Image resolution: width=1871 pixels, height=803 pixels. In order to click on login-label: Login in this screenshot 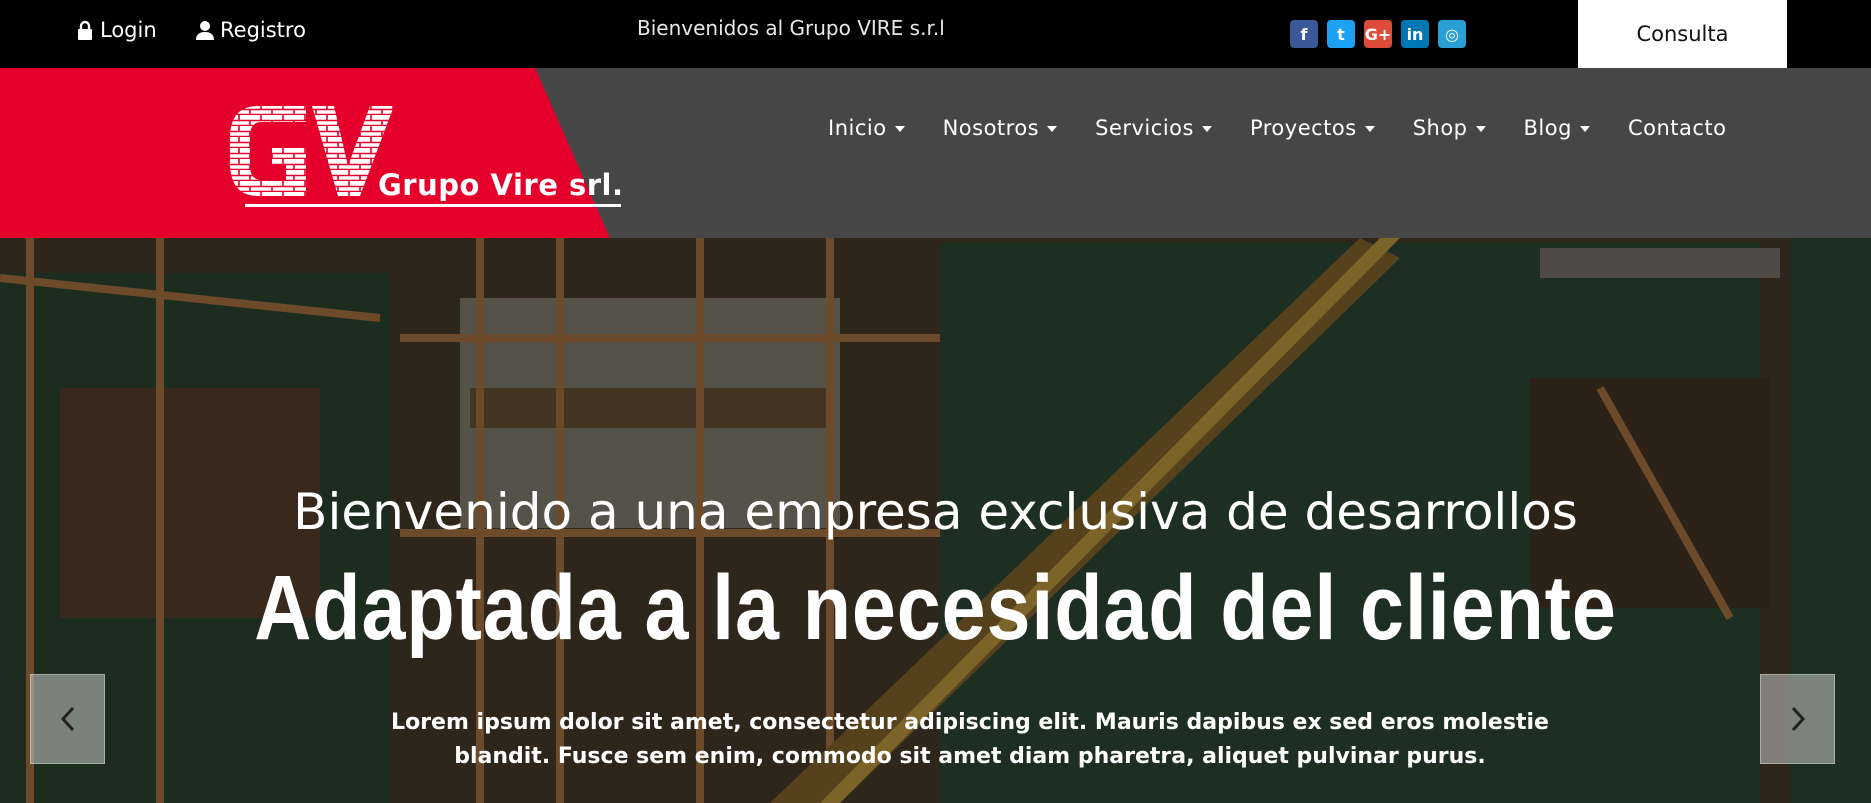, I will do `click(128, 30)`.